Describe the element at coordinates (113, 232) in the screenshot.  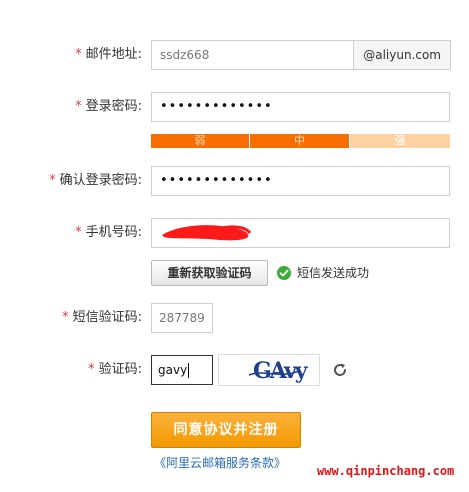
I see `phone-label-text: 手机号码:` at that location.